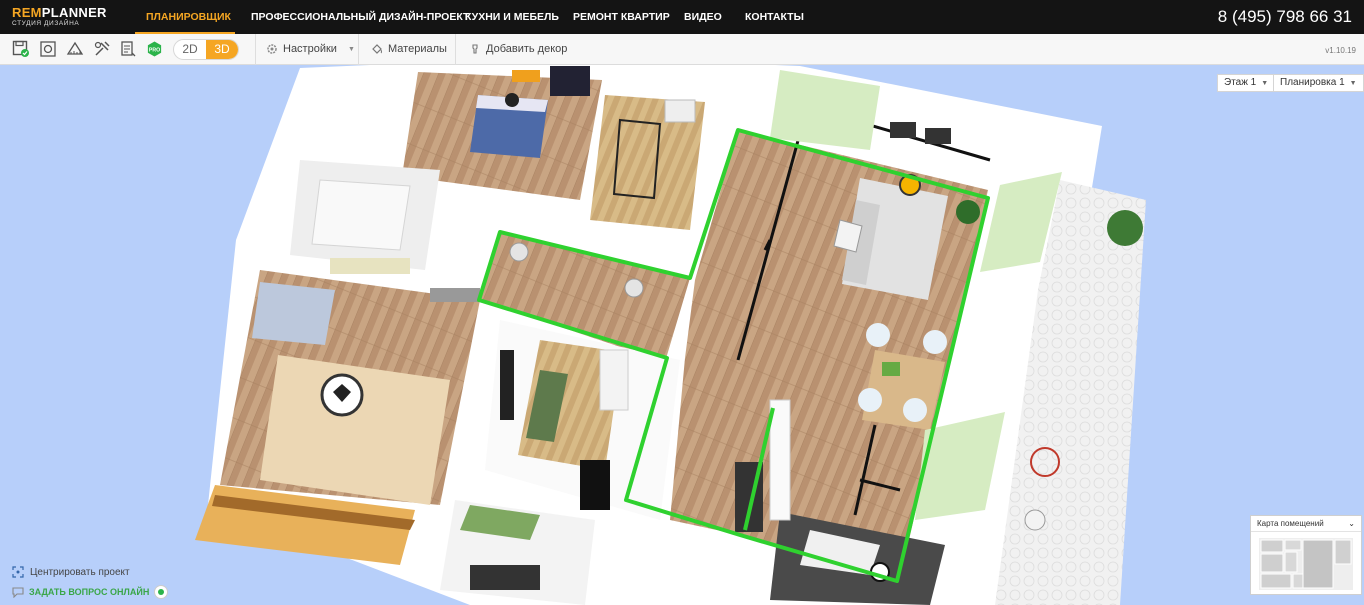 This screenshot has height=605, width=1364. I want to click on bathroom-left, so click(365, 215).